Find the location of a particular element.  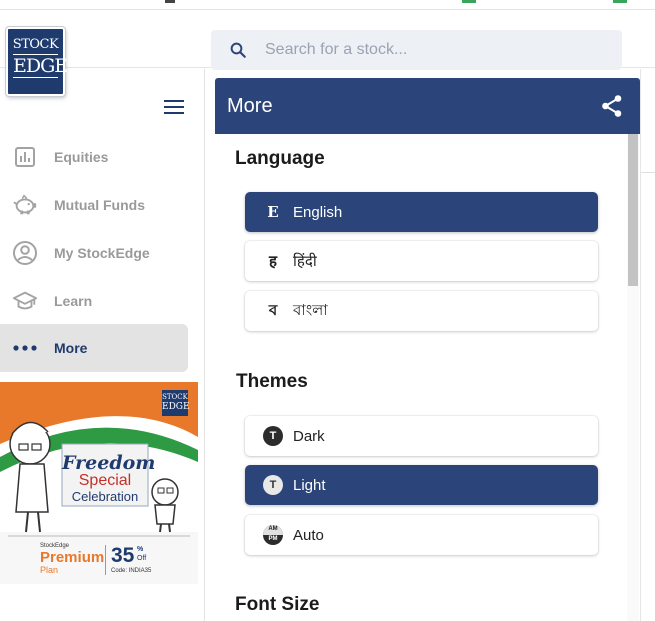

browser-top-strip is located at coordinates (327, 5).